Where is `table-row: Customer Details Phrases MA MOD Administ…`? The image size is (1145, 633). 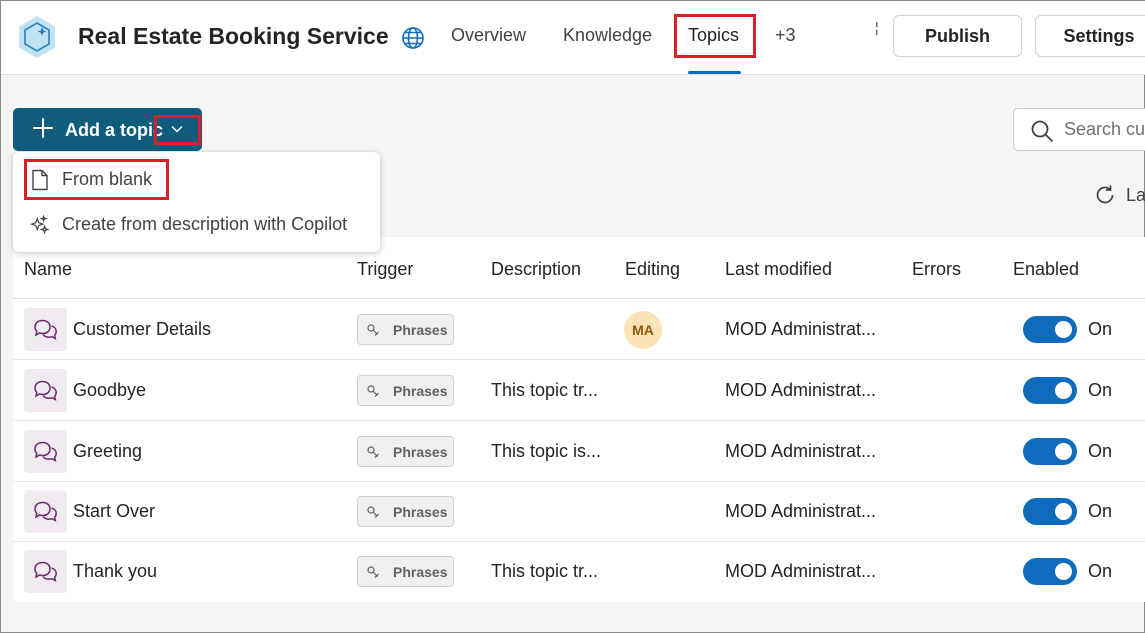 table-row: Customer Details Phrases MA MOD Administ… is located at coordinates (579, 329).